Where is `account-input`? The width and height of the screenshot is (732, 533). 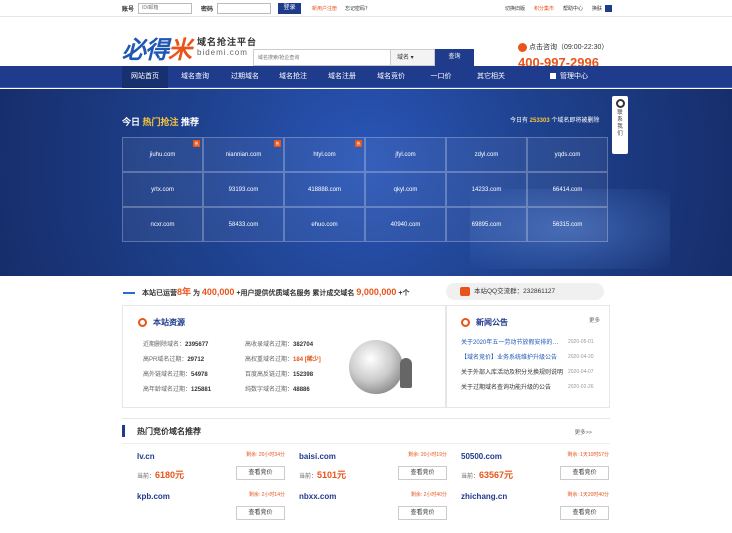 account-input is located at coordinates (165, 8).